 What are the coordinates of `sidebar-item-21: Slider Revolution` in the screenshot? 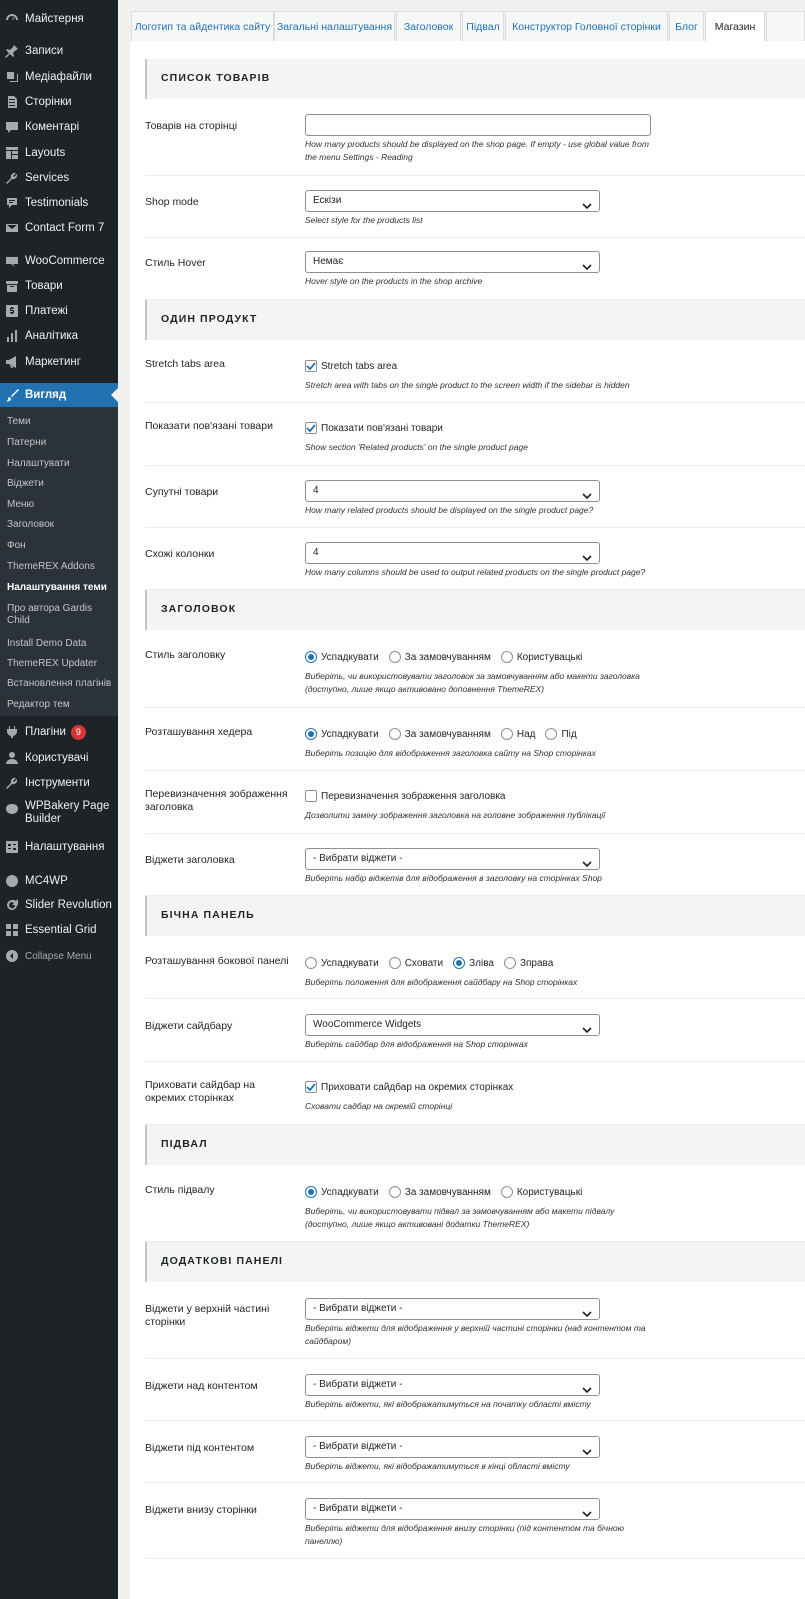 It's located at (59, 905).